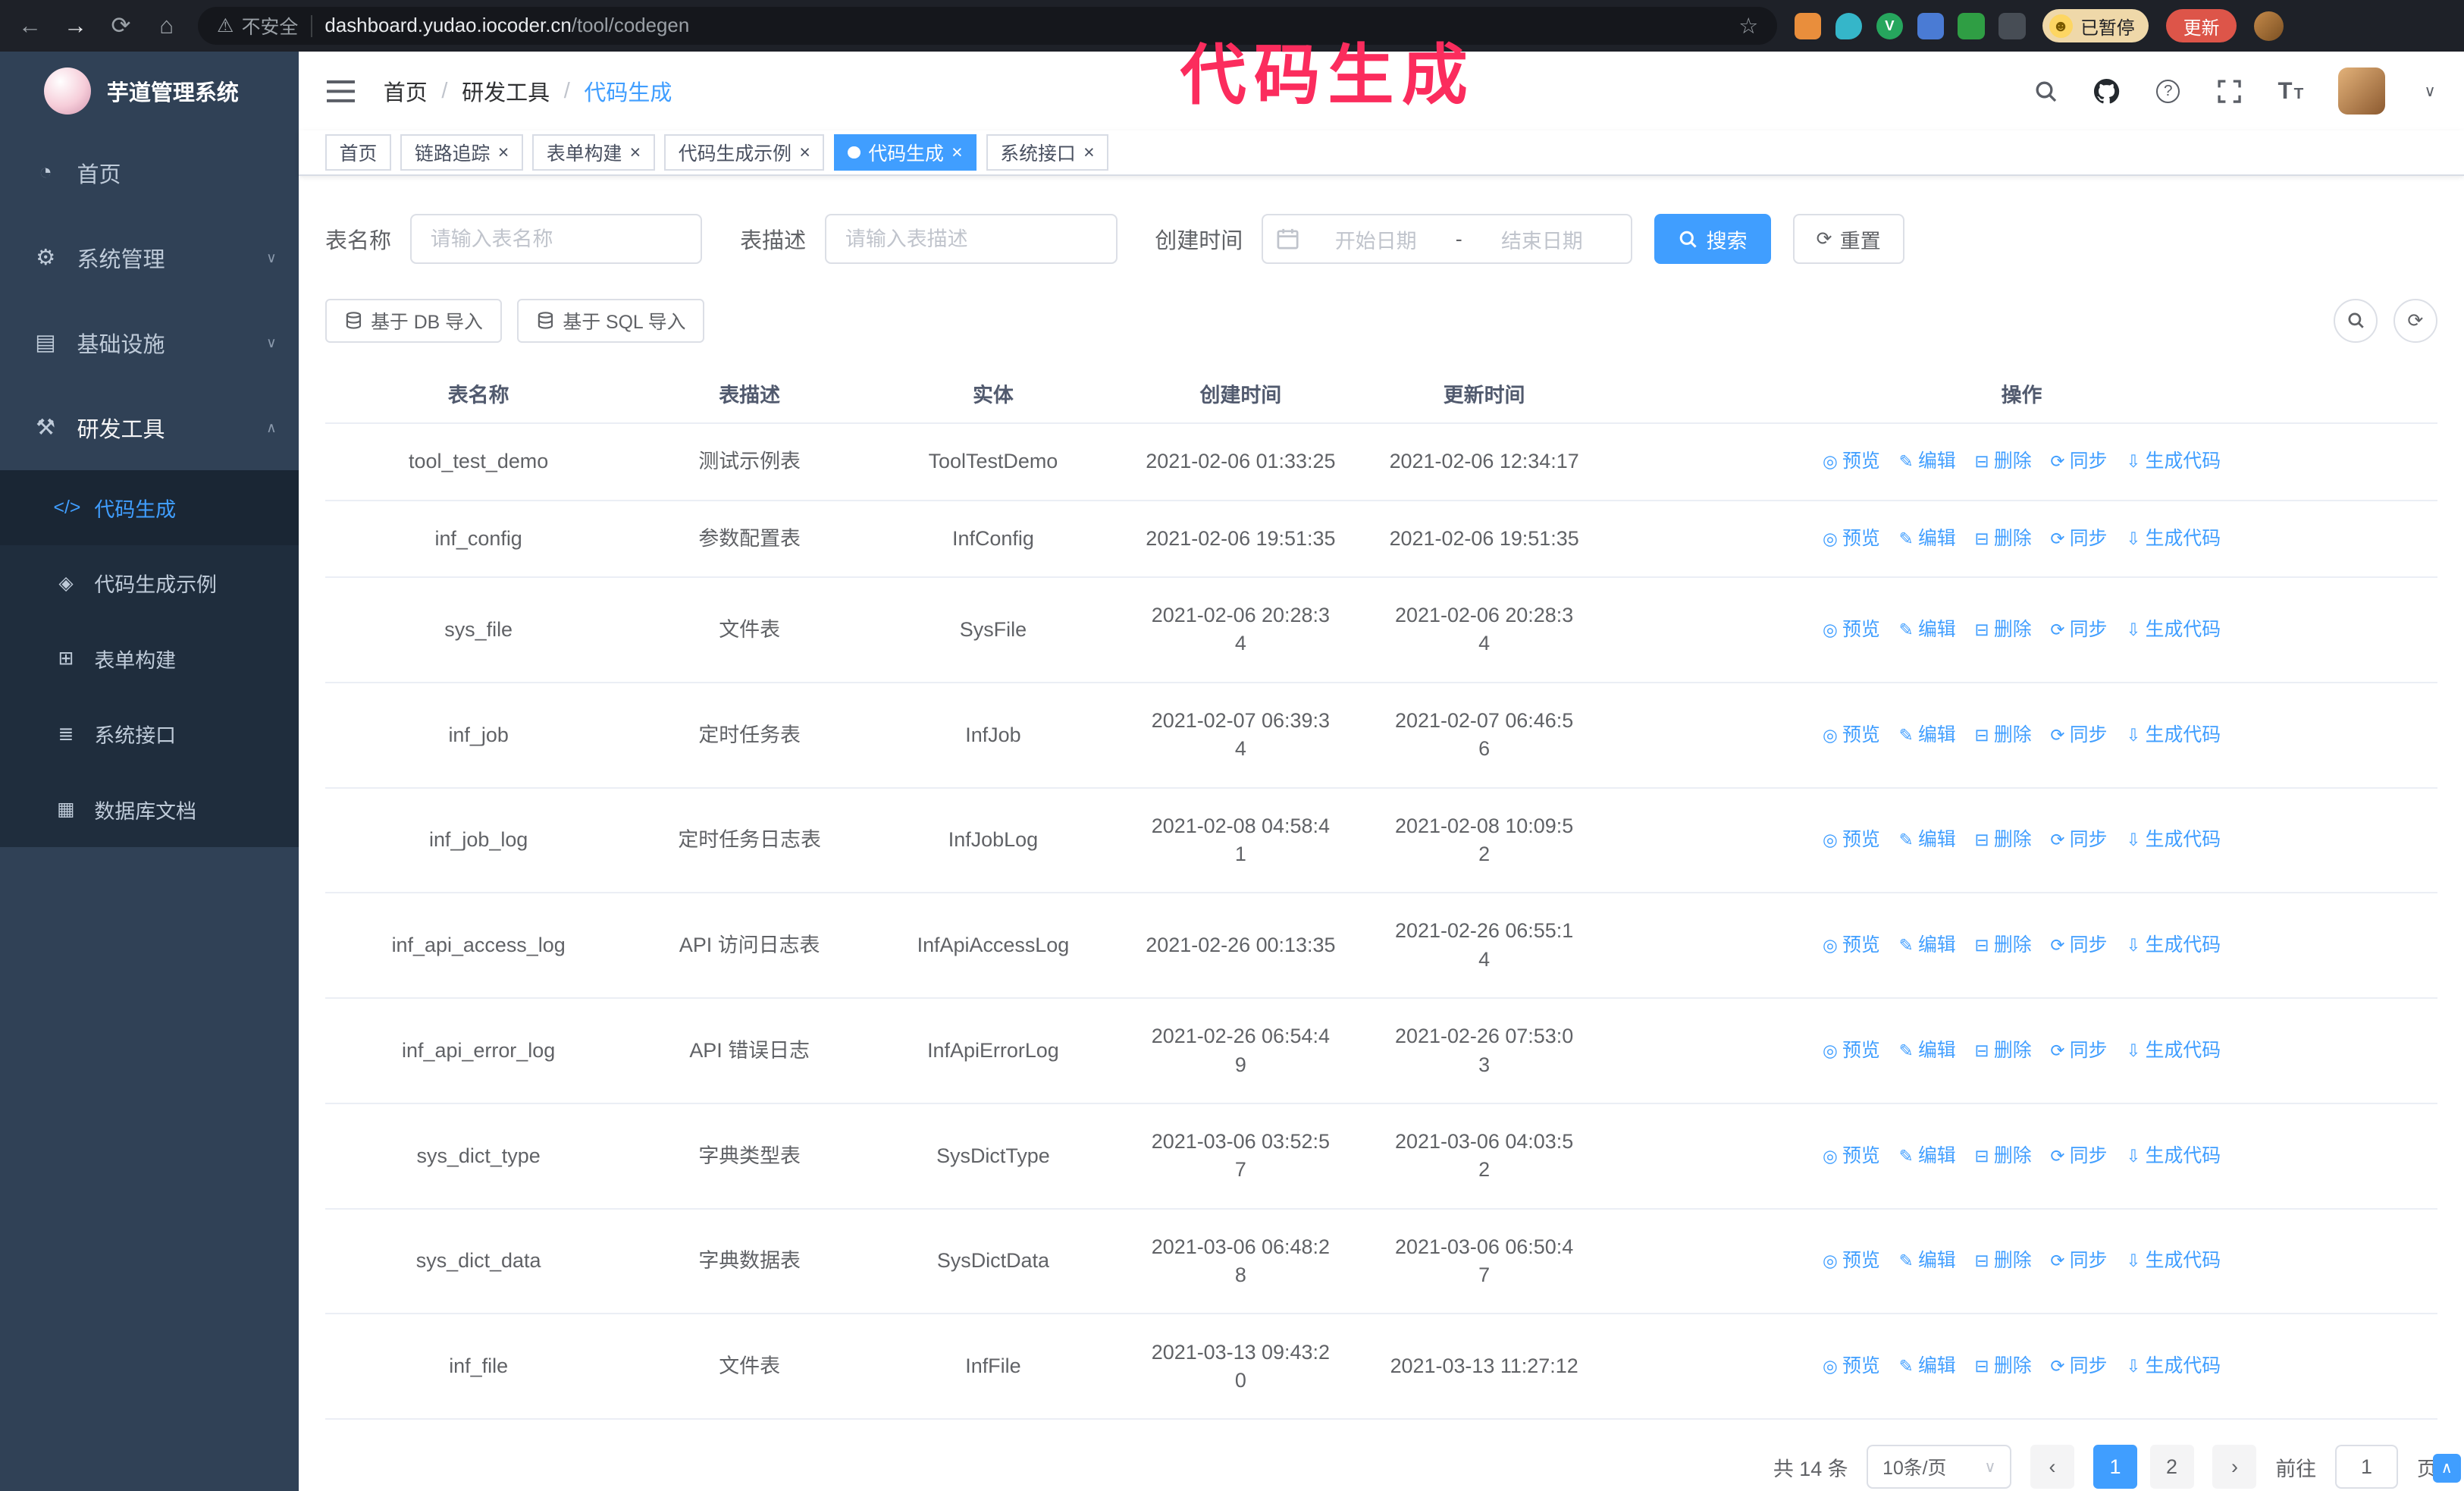 This screenshot has height=1491, width=2464. I want to click on back-icon: ←, so click(30, 25).